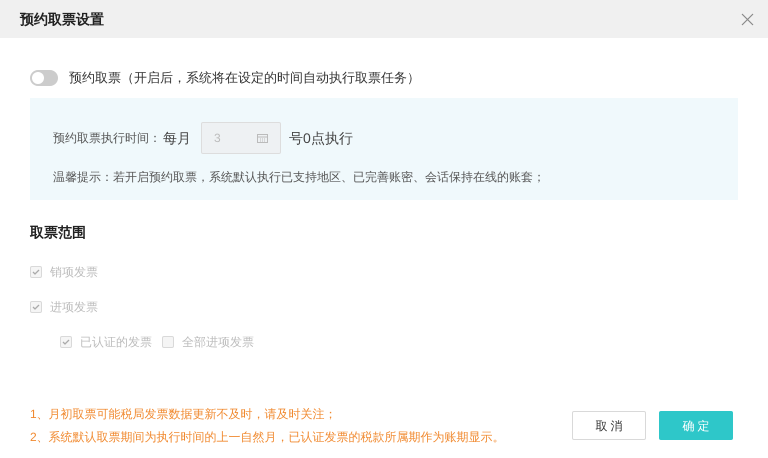 This screenshot has height=458, width=768. What do you see at coordinates (107, 138) in the screenshot?
I see `schedule-label: 预约取票执行时间：` at bounding box center [107, 138].